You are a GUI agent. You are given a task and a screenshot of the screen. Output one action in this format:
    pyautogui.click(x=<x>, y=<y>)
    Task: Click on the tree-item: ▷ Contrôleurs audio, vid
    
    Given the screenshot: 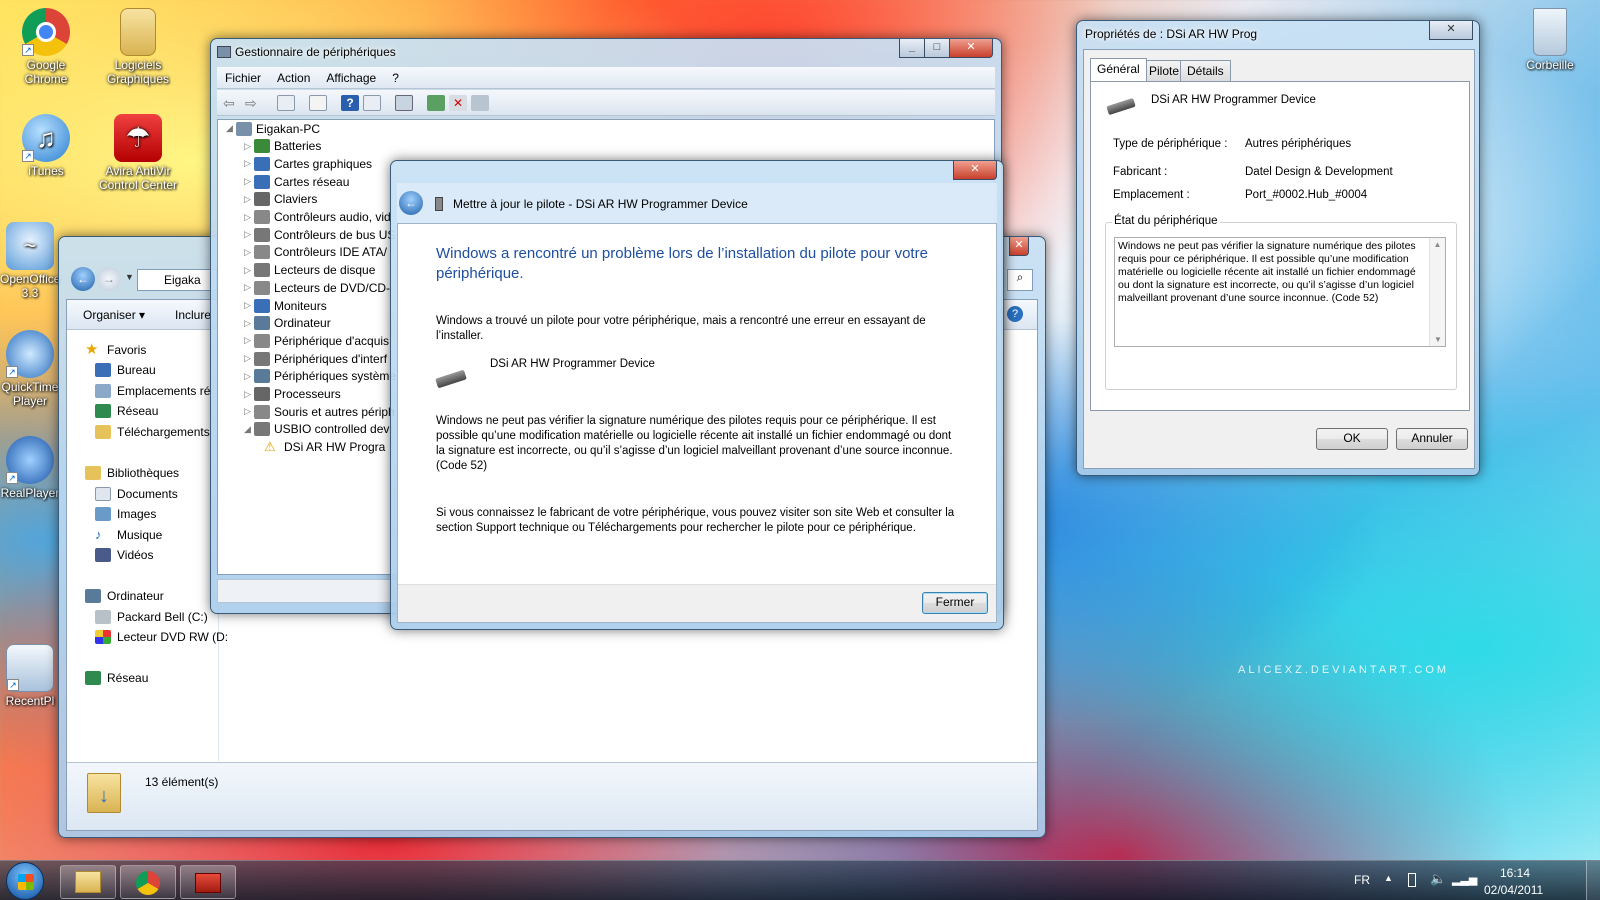 What is the action you would take?
    pyautogui.click(x=317, y=217)
    